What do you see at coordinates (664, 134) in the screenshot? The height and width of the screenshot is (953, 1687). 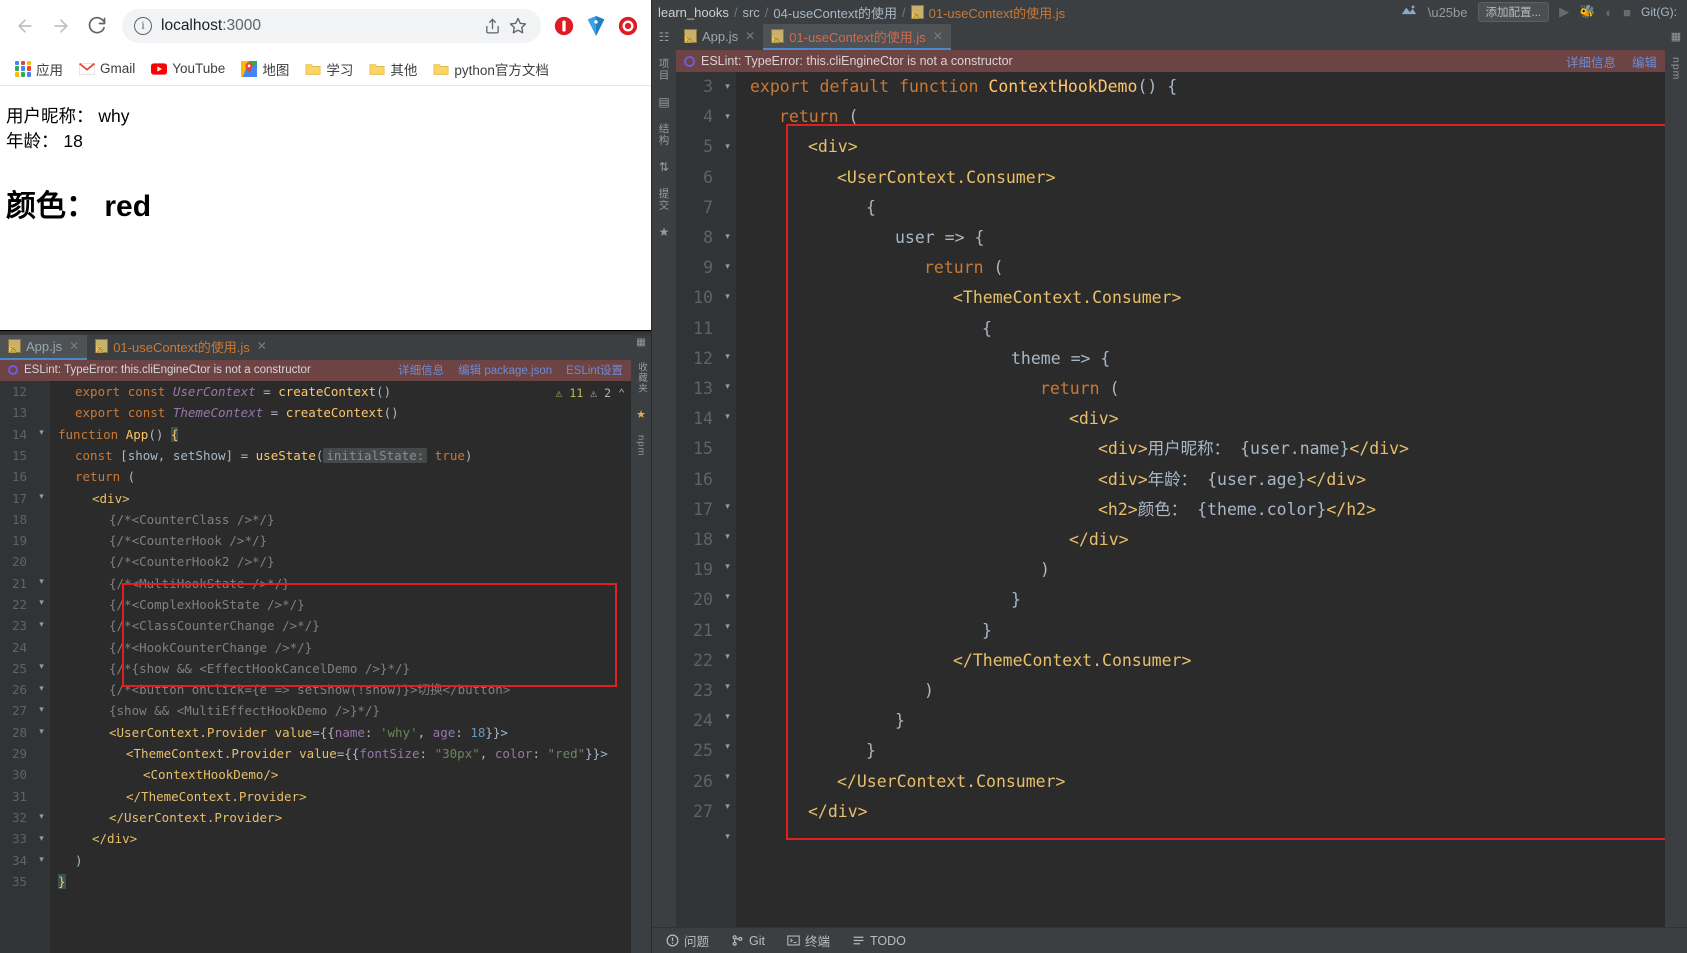 I see `tool-window-structure: 结构` at bounding box center [664, 134].